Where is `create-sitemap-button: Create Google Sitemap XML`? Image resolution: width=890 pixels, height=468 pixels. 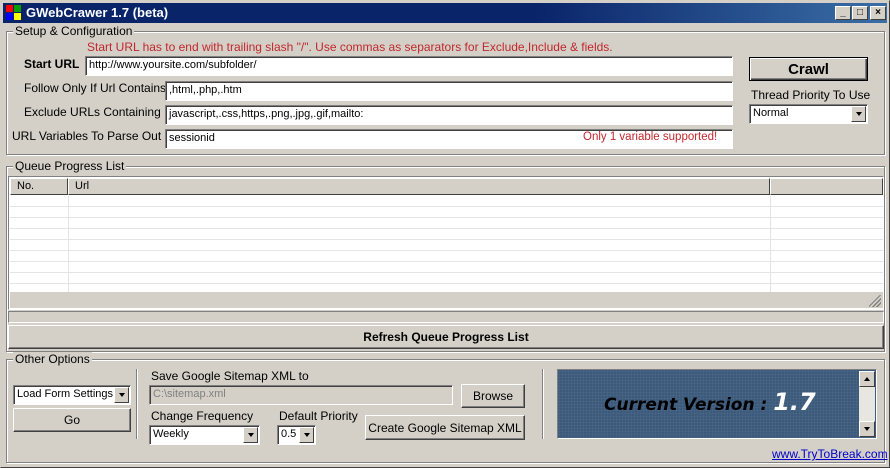
create-sitemap-button: Create Google Sitemap XML is located at coordinates (445, 427).